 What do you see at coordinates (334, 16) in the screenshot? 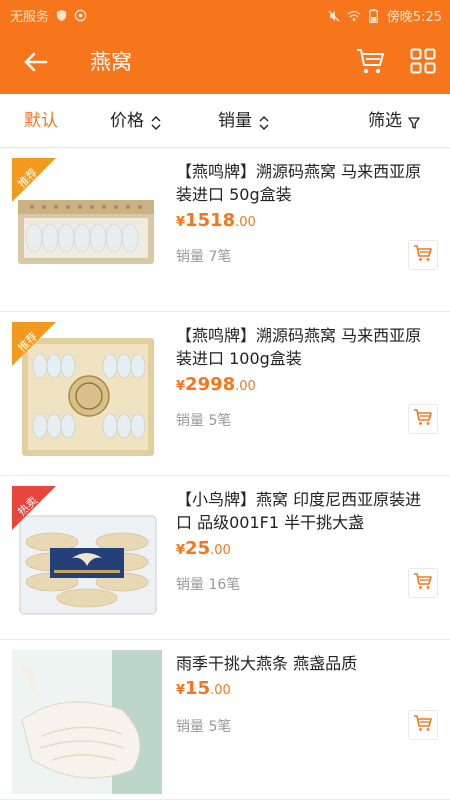
I see `mute-icon` at bounding box center [334, 16].